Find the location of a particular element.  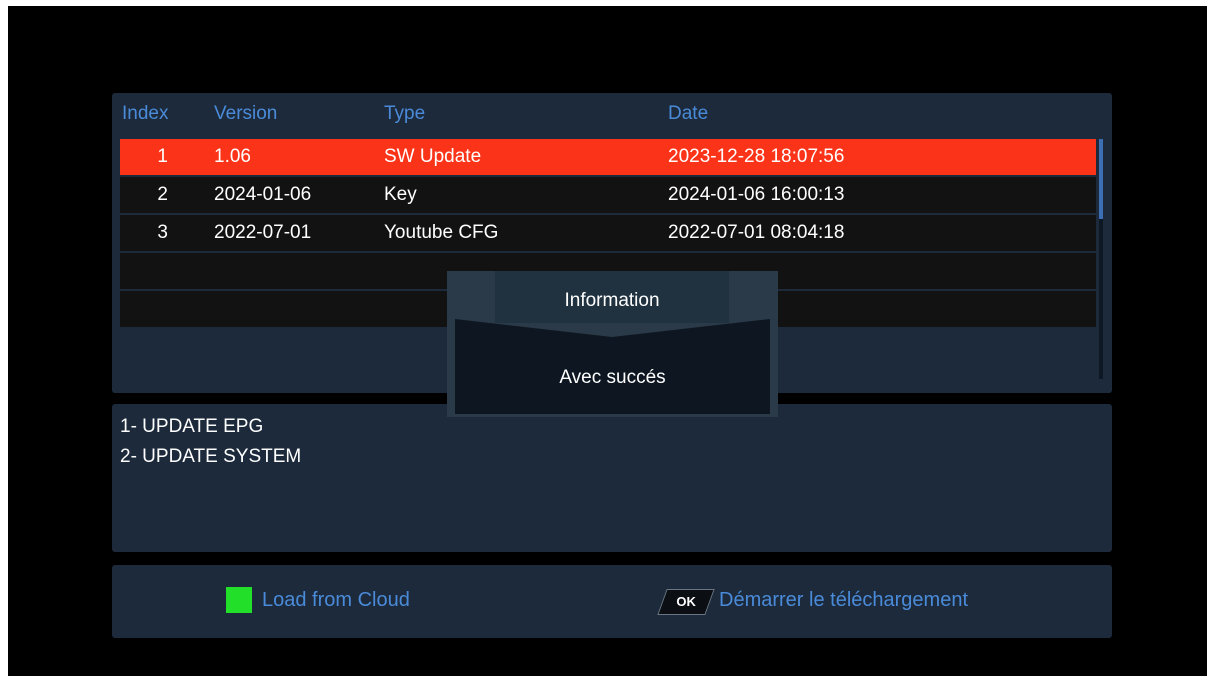

row-type: Youtube CFG is located at coordinates (441, 232).